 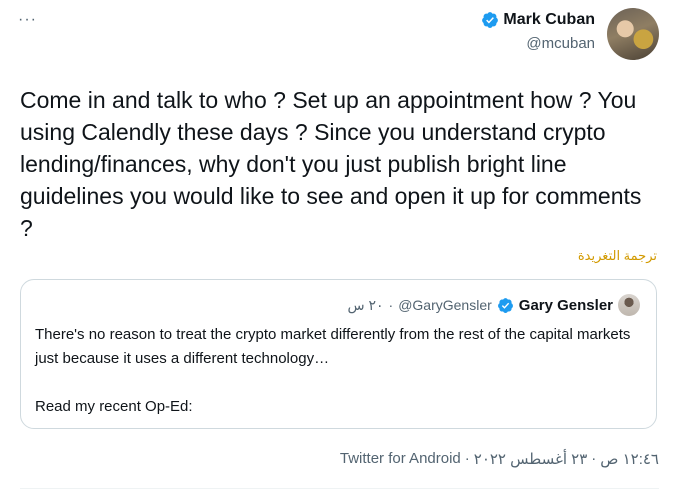 I want to click on tweet-time: ١٢:٤٦ ص, so click(x=629, y=459).